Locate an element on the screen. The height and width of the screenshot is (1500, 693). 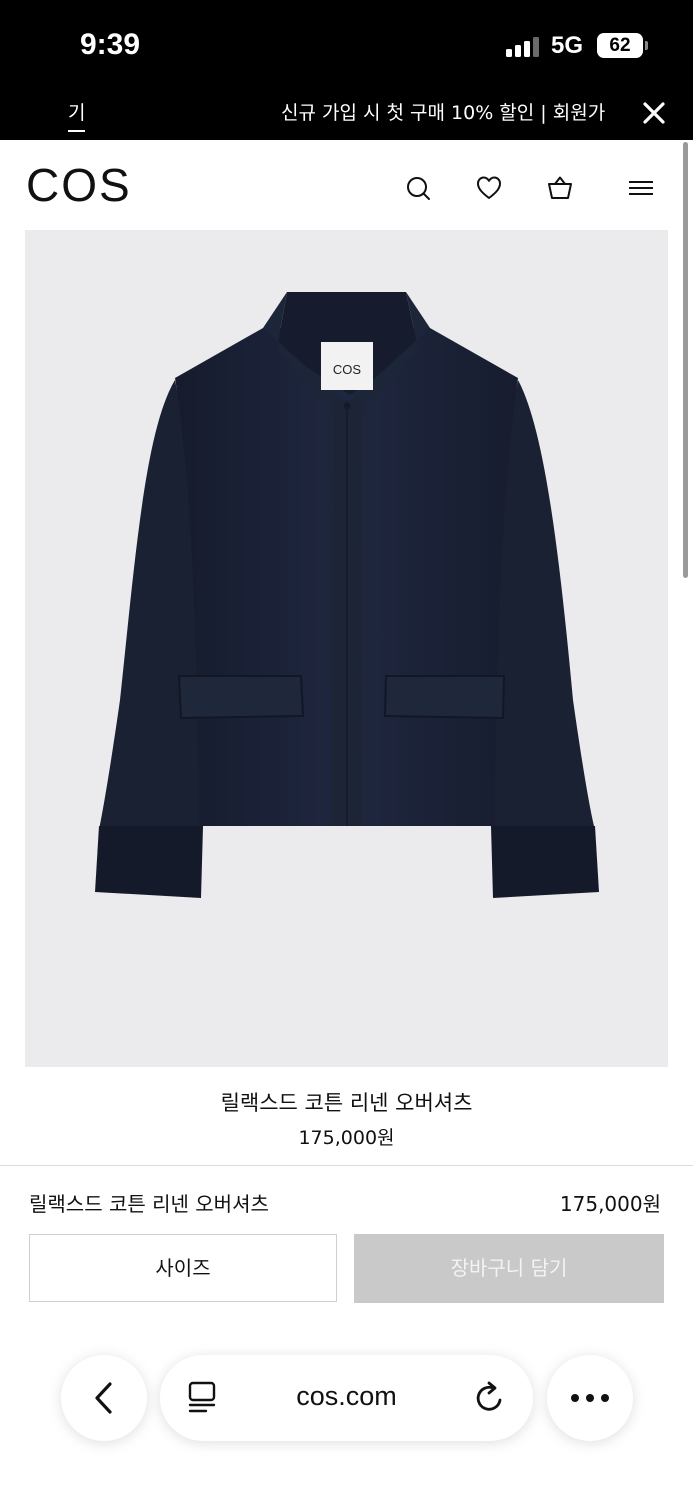
promo-message: 신규 가입 시 첫 구매 10% 할인 | is located at coordinates (417, 113).